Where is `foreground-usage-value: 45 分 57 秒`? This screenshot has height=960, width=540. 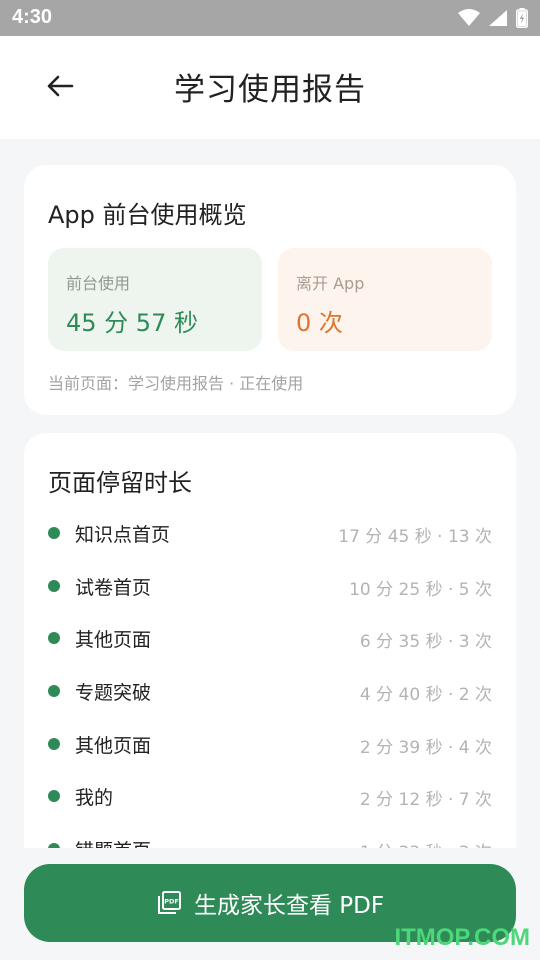
foreground-usage-value: 45 分 57 秒 is located at coordinates (132, 323).